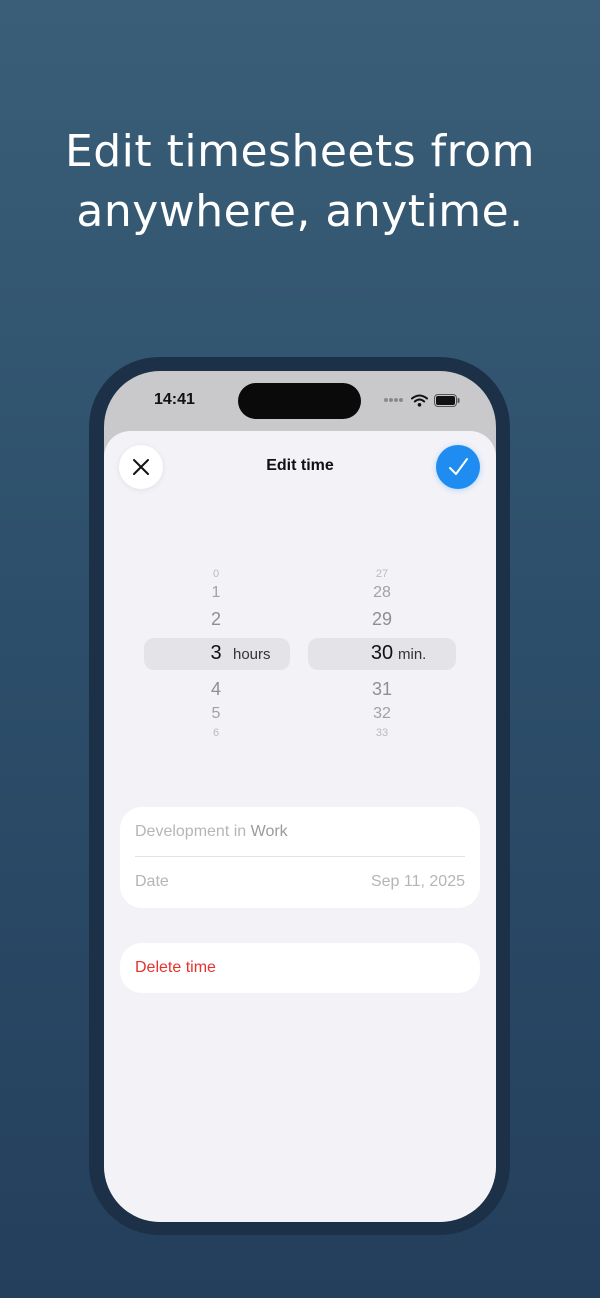 This screenshot has height=1298, width=600. What do you see at coordinates (175, 967) in the screenshot?
I see `delete-time-label: Delete time` at bounding box center [175, 967].